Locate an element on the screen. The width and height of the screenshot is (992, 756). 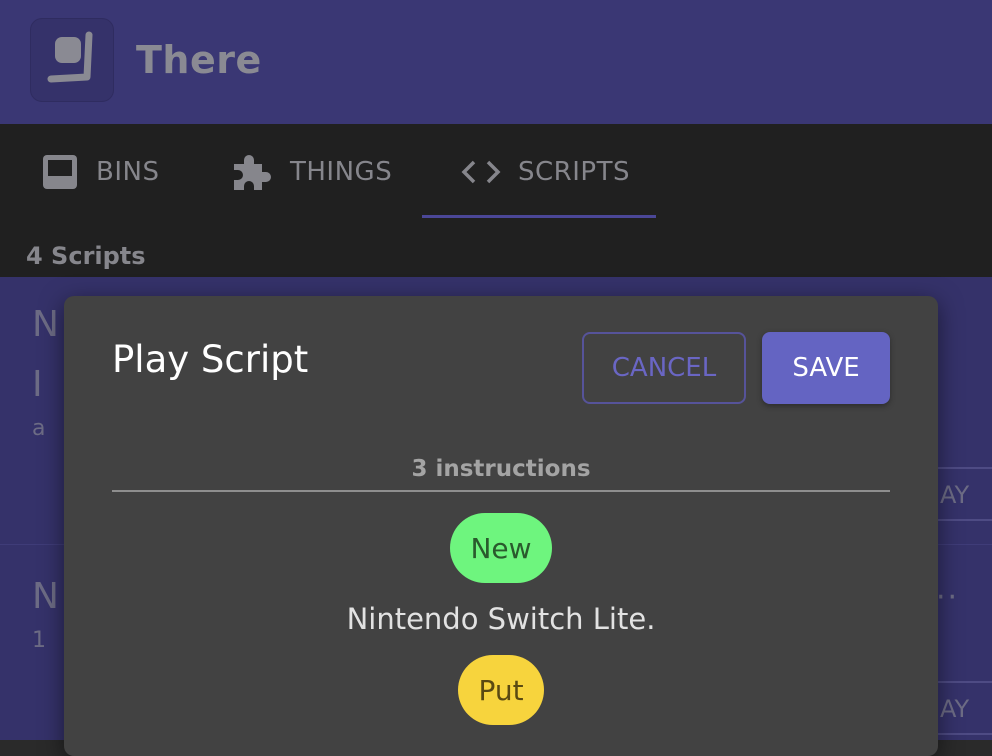
tab-scripts: SCRIPTS is located at coordinates (545, 172).